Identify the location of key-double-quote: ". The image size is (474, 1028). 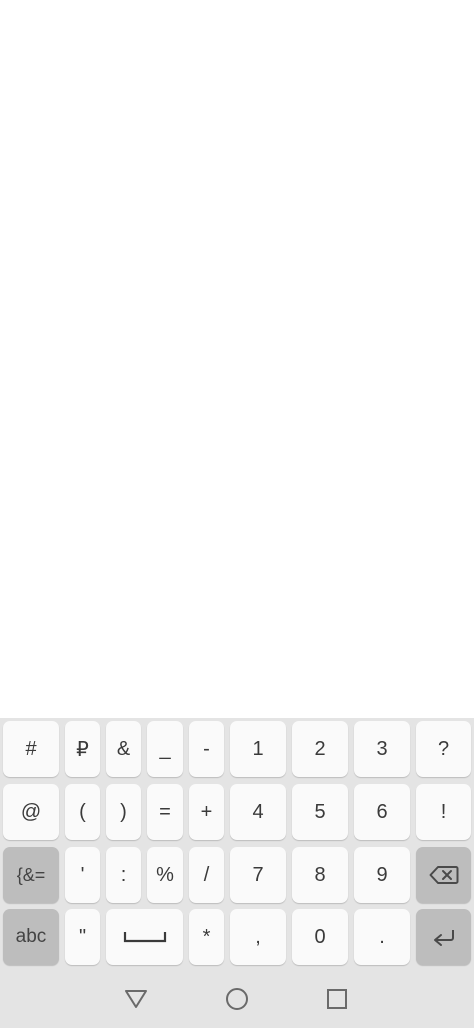
(82, 937).